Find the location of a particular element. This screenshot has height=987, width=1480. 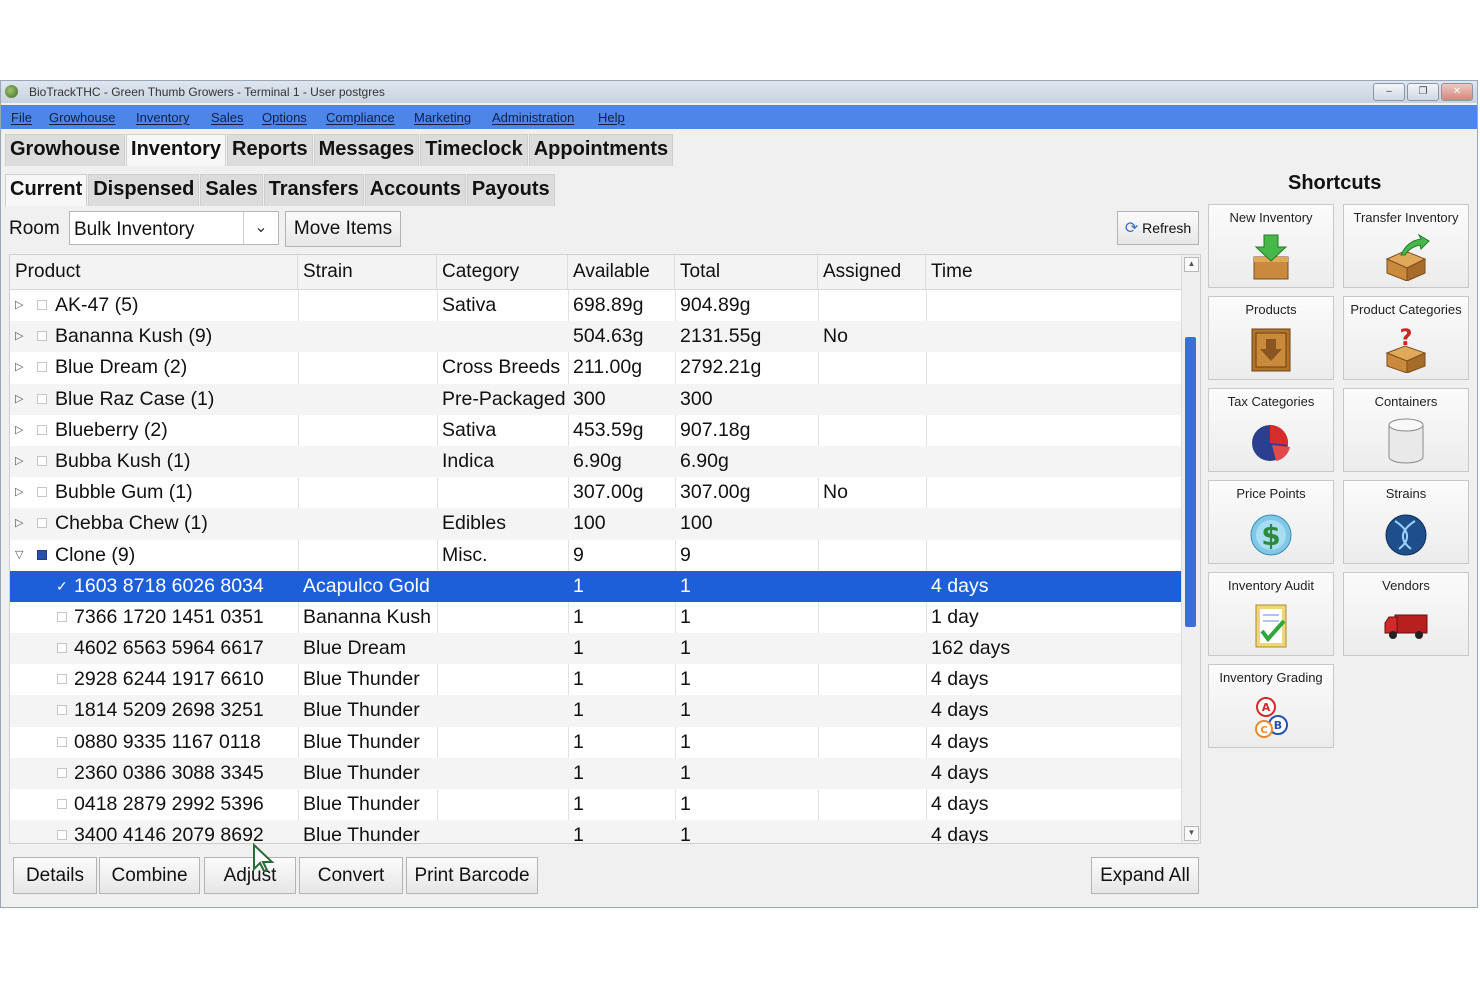

menu-marketing: Marketing is located at coordinates (442, 117).